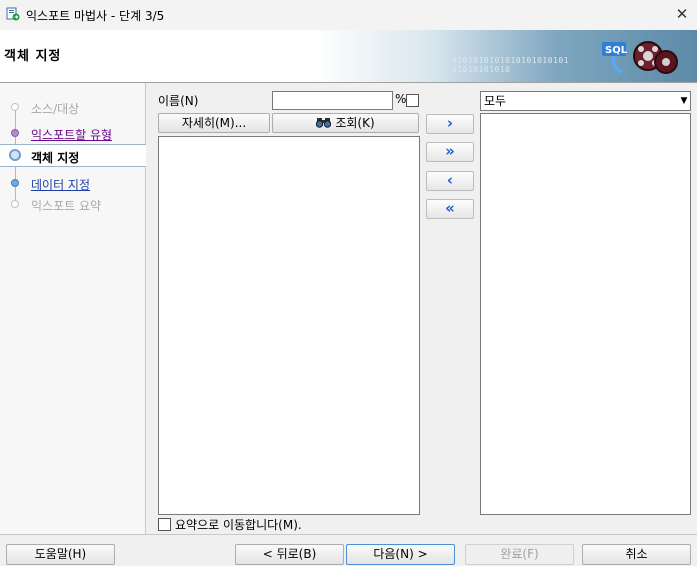  What do you see at coordinates (401, 99) in the screenshot?
I see `percent-label: %` at bounding box center [401, 99].